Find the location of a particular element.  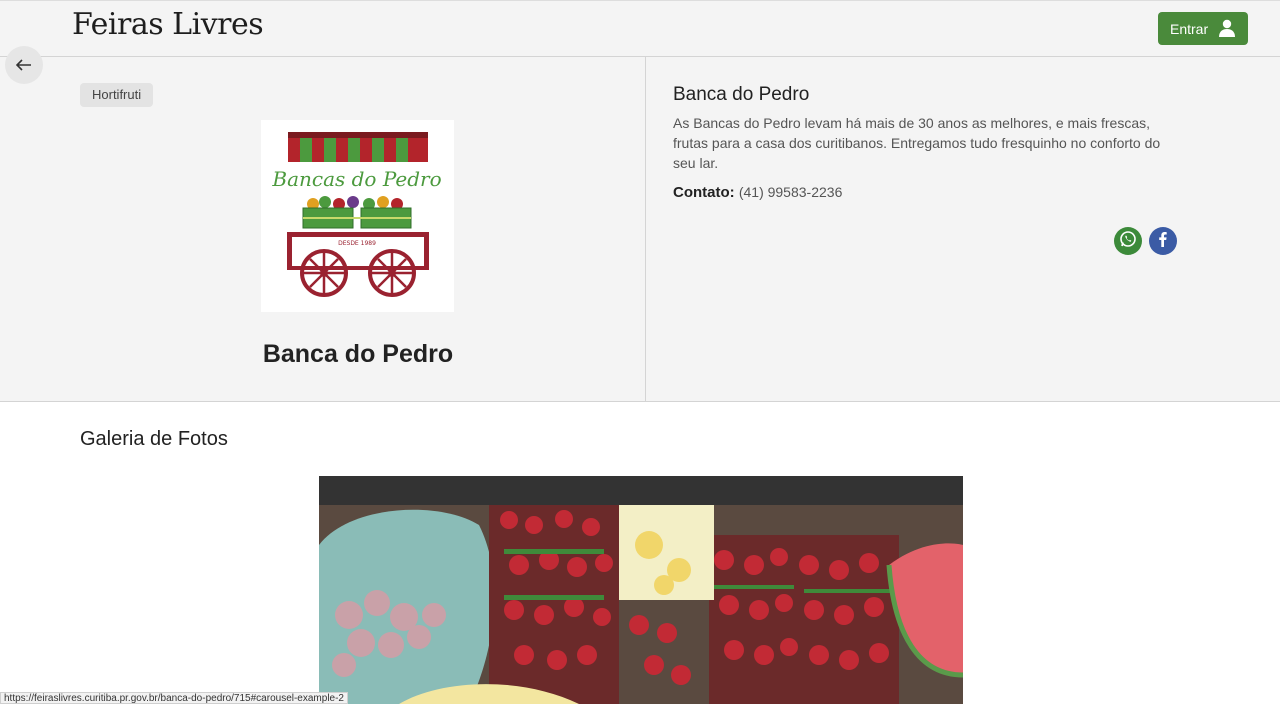

gallery-heading: Galeria de Fotos is located at coordinates (154, 439).